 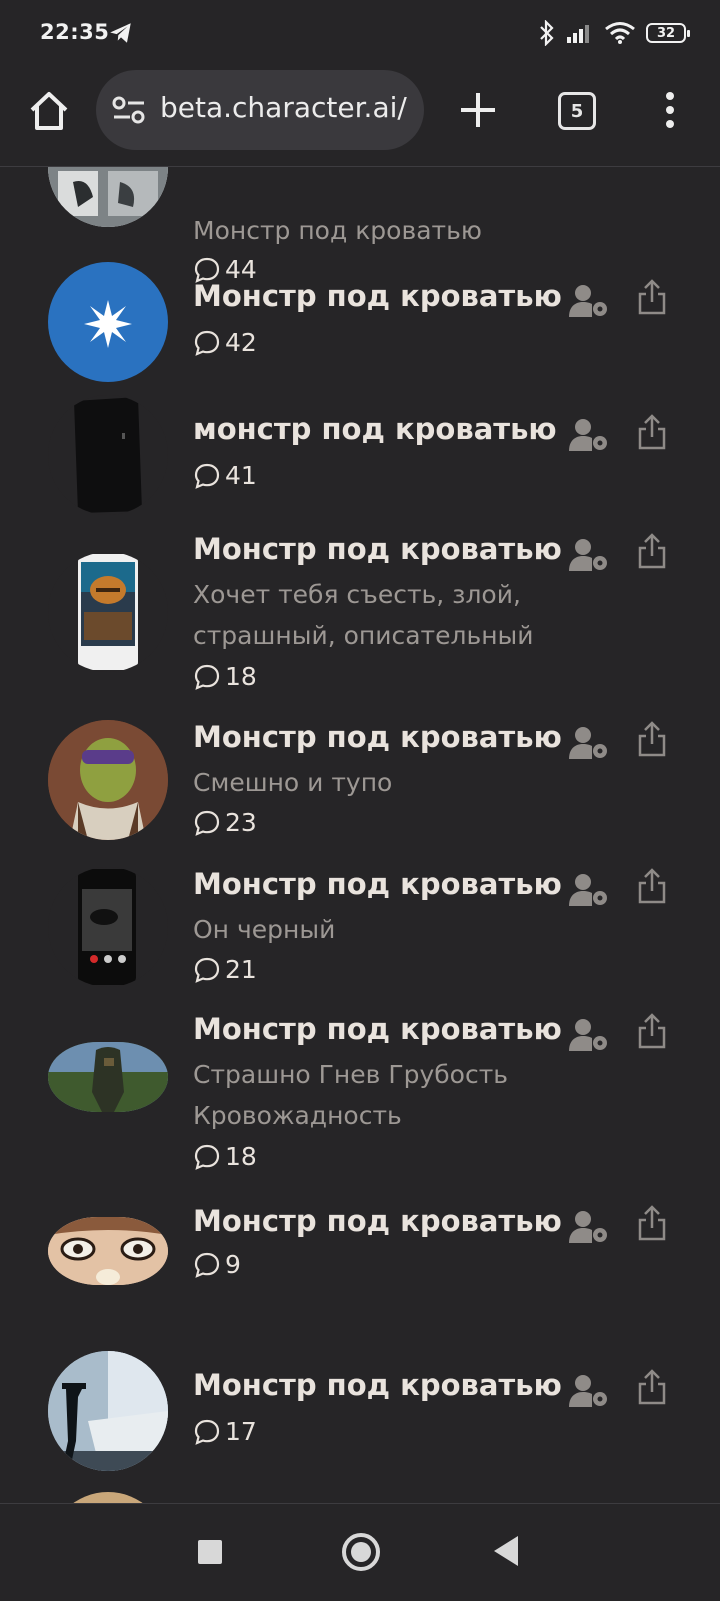 What do you see at coordinates (120, 33) in the screenshot?
I see `telegram-icon` at bounding box center [120, 33].